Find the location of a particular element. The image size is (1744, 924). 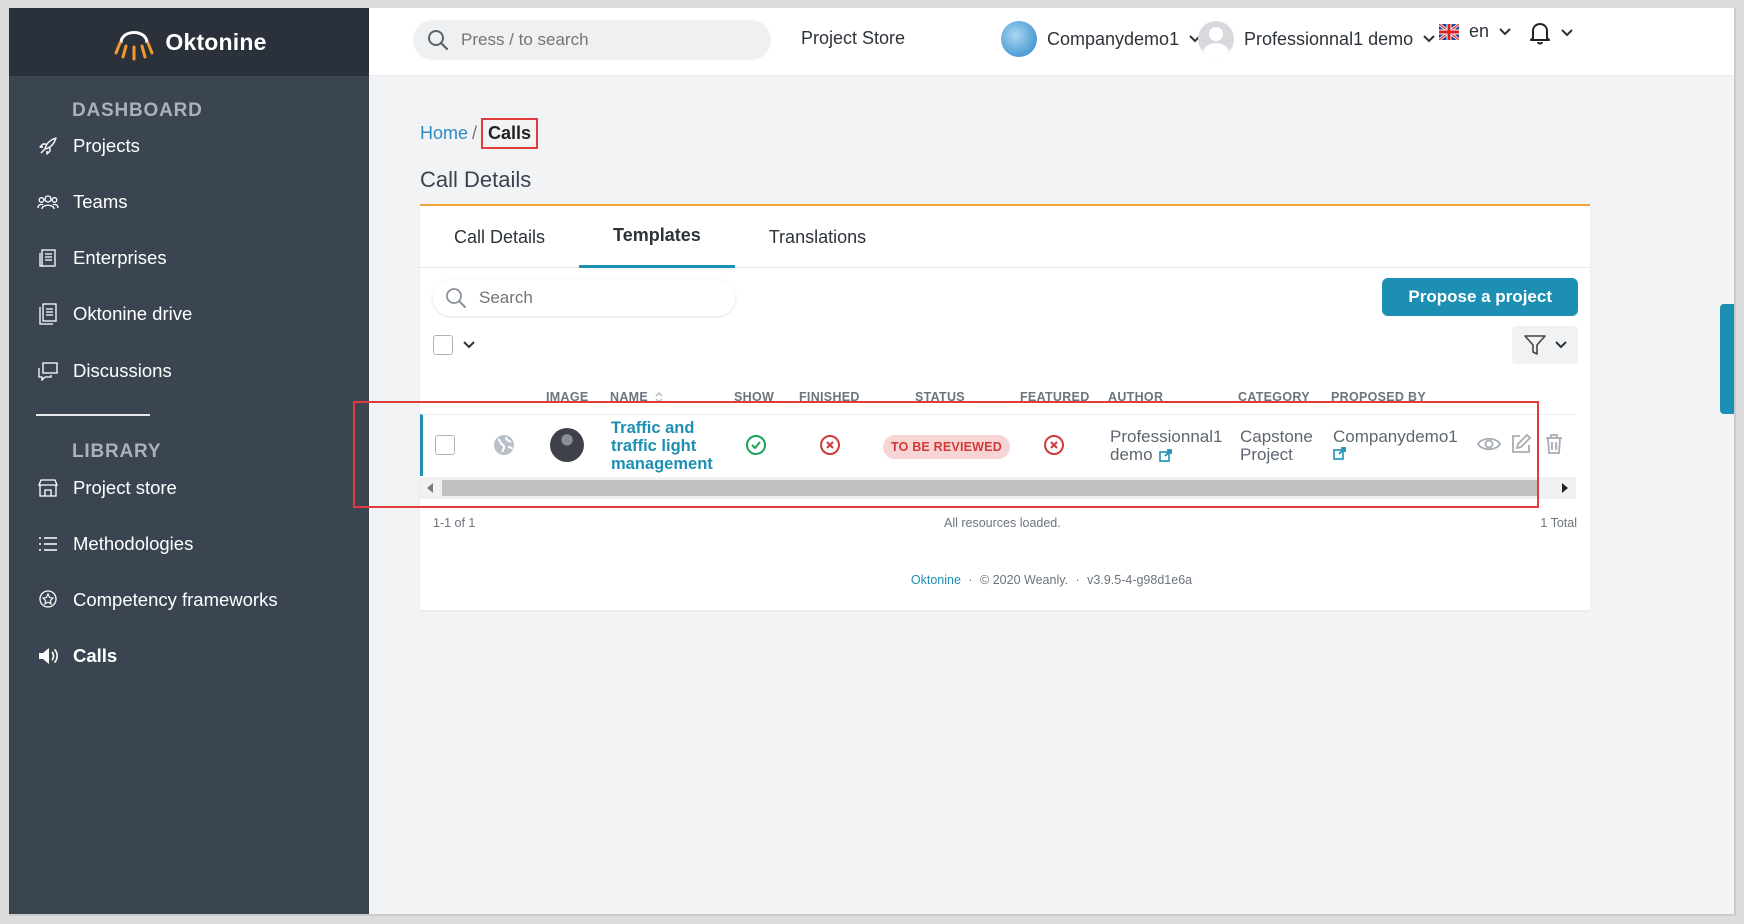

team-icon is located at coordinates (48, 202).